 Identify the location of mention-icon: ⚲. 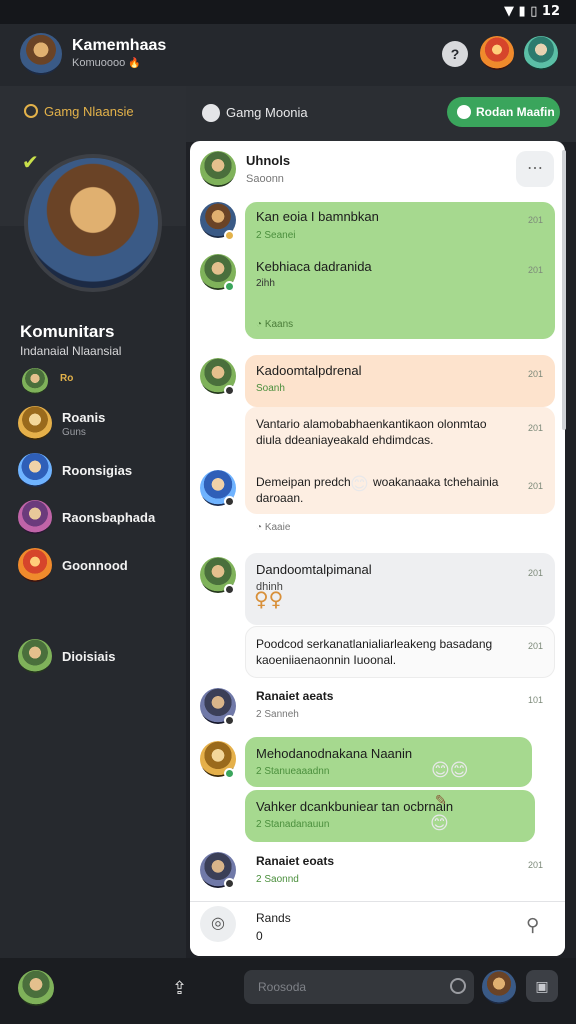
(532, 925).